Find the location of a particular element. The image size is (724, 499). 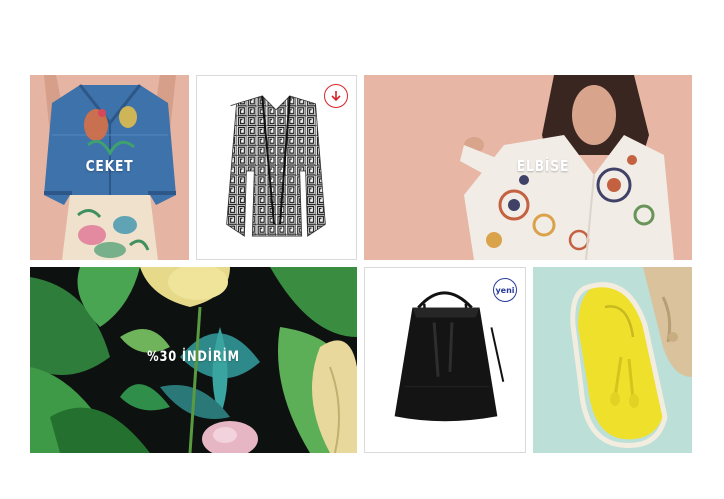

new-product-badge: yeni is located at coordinates (505, 290).